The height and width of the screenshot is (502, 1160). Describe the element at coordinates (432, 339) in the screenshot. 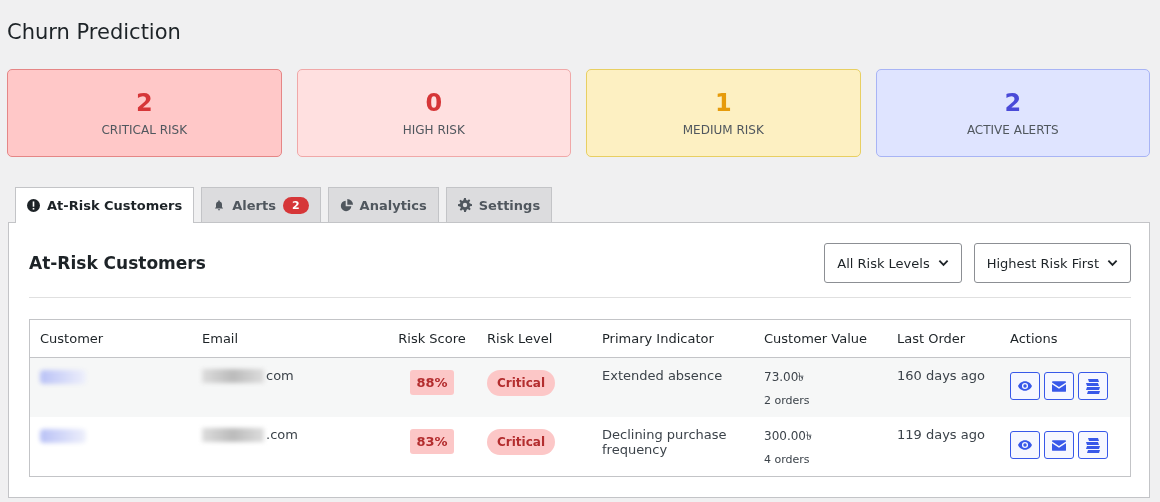

I see `column-header: Risk Score` at that location.